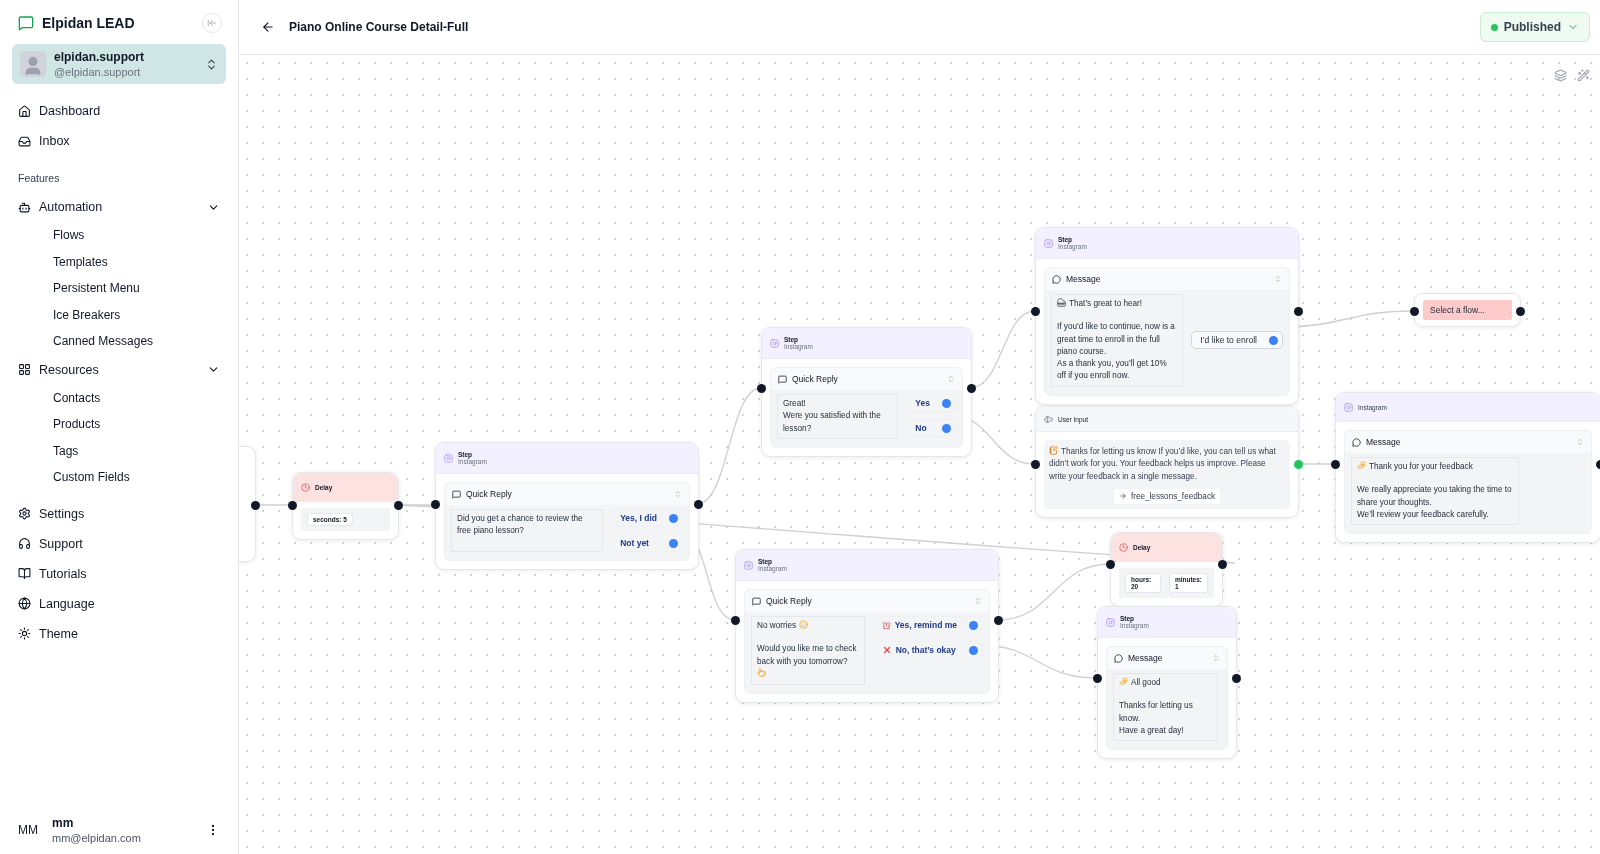 The height and width of the screenshot is (854, 1600). Describe the element at coordinates (379, 27) in the screenshot. I see `flow-title: Piano Online Course Detail-Full` at that location.